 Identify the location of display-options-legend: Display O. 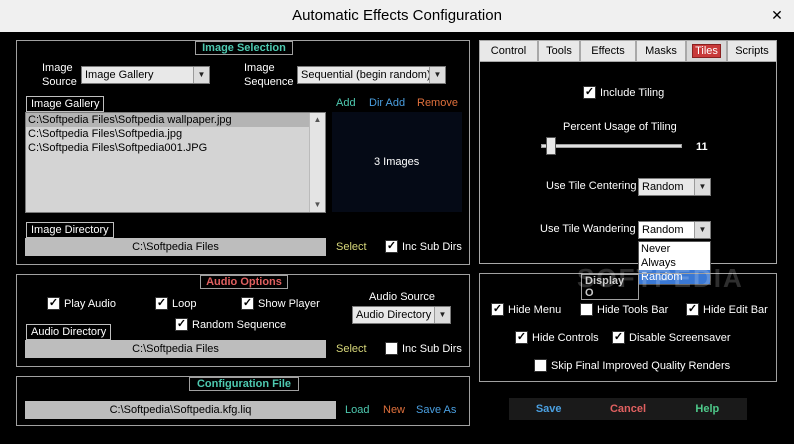
(610, 287).